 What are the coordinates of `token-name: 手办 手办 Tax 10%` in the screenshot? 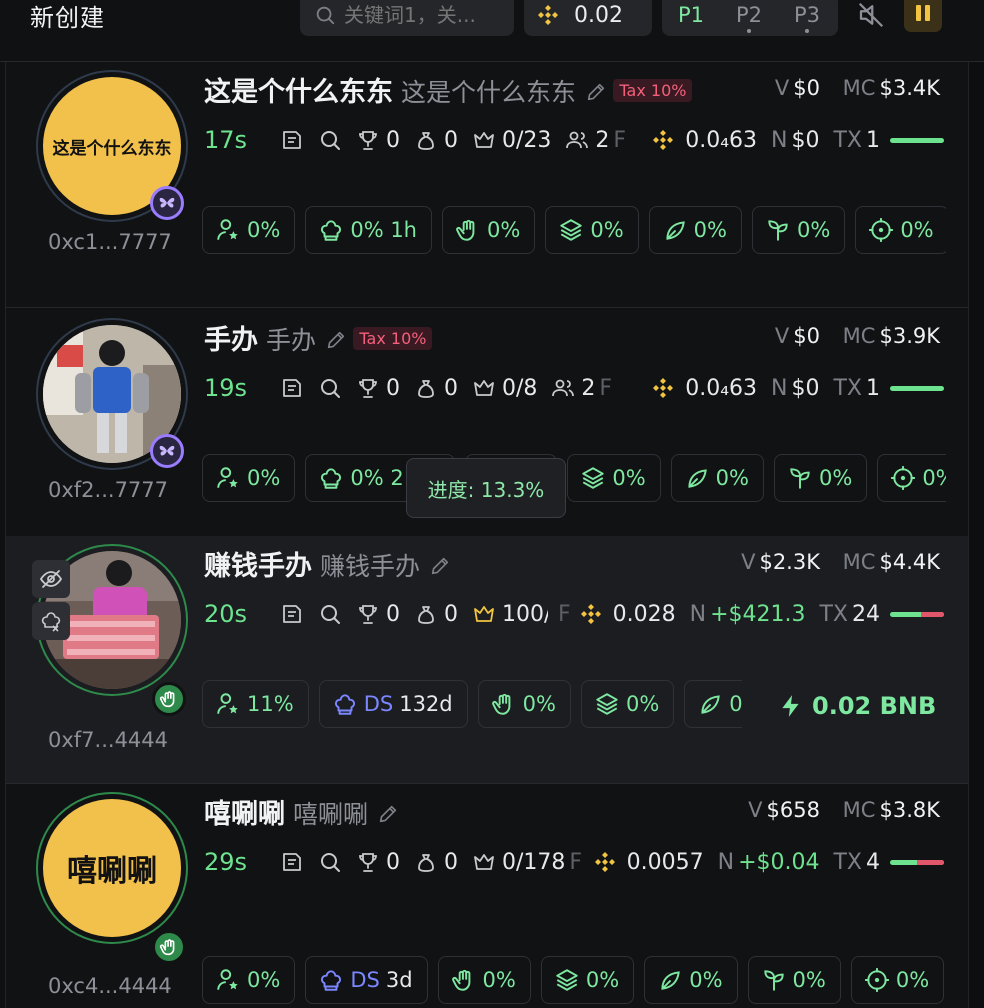 It's located at (318, 337).